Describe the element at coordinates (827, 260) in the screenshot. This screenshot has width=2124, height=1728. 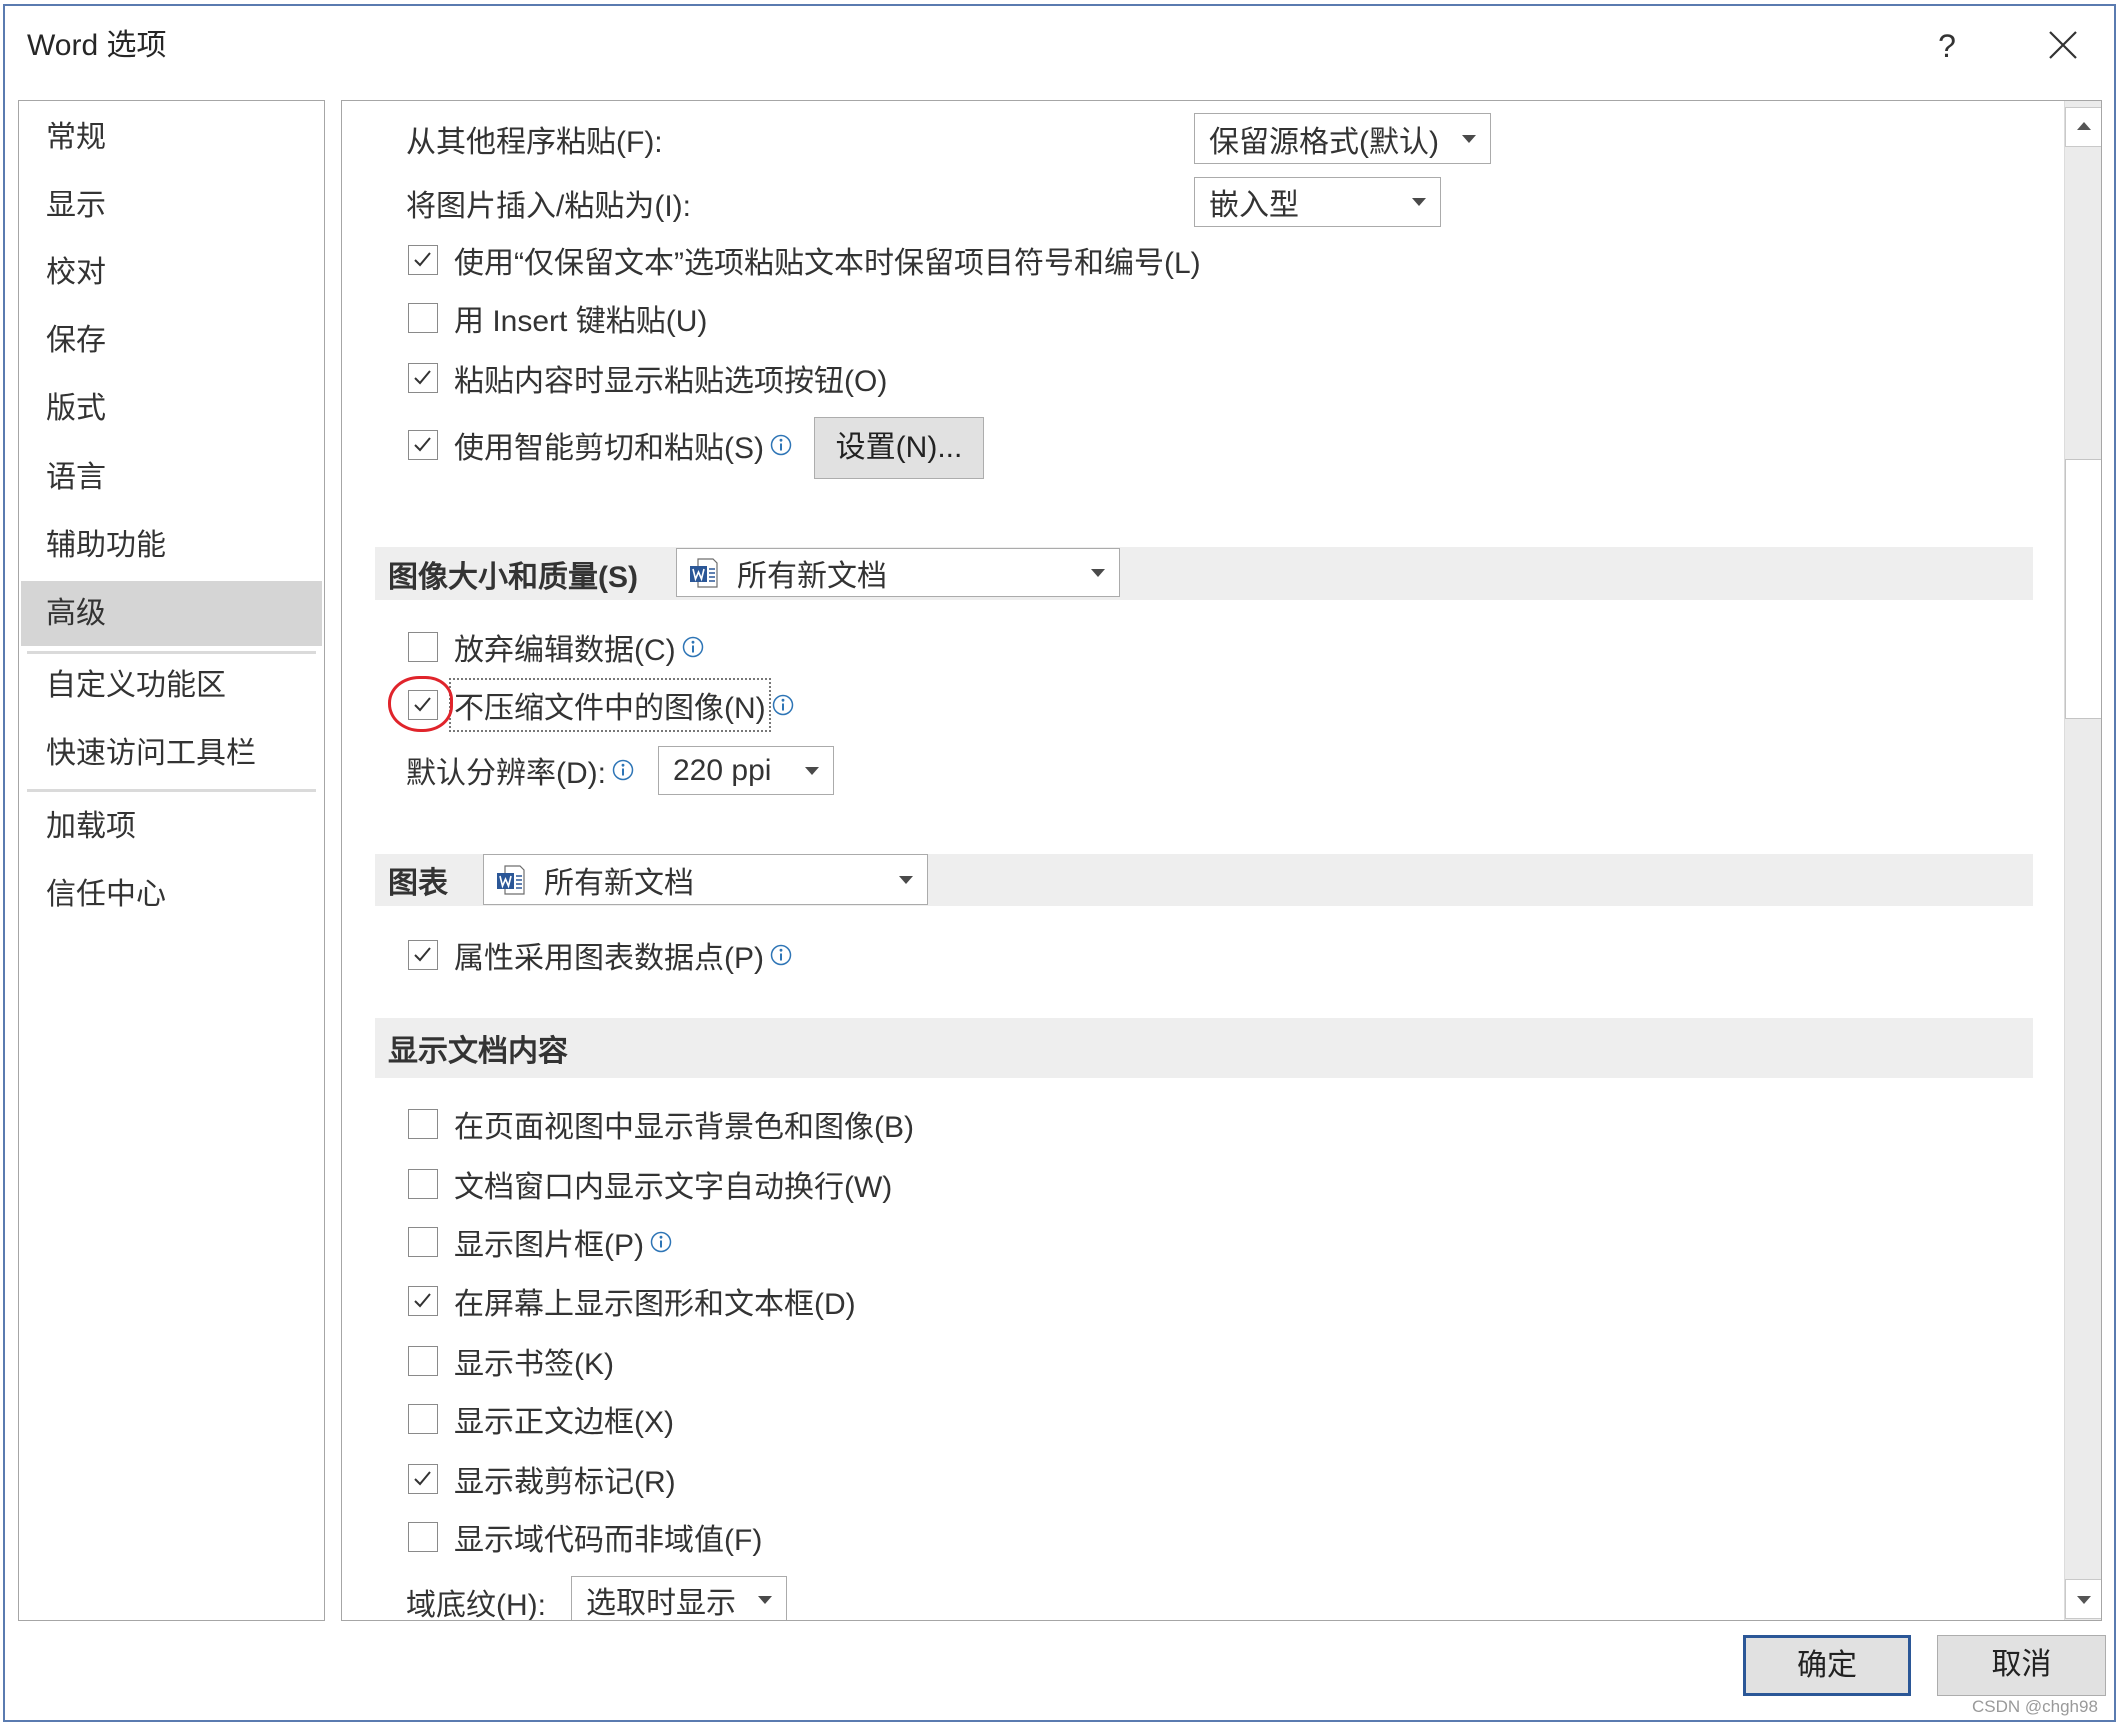
I see `keep-bullets-label: 使用“仅保留文本”选项粘贴文本时保留项目符号和编号(L)` at that location.